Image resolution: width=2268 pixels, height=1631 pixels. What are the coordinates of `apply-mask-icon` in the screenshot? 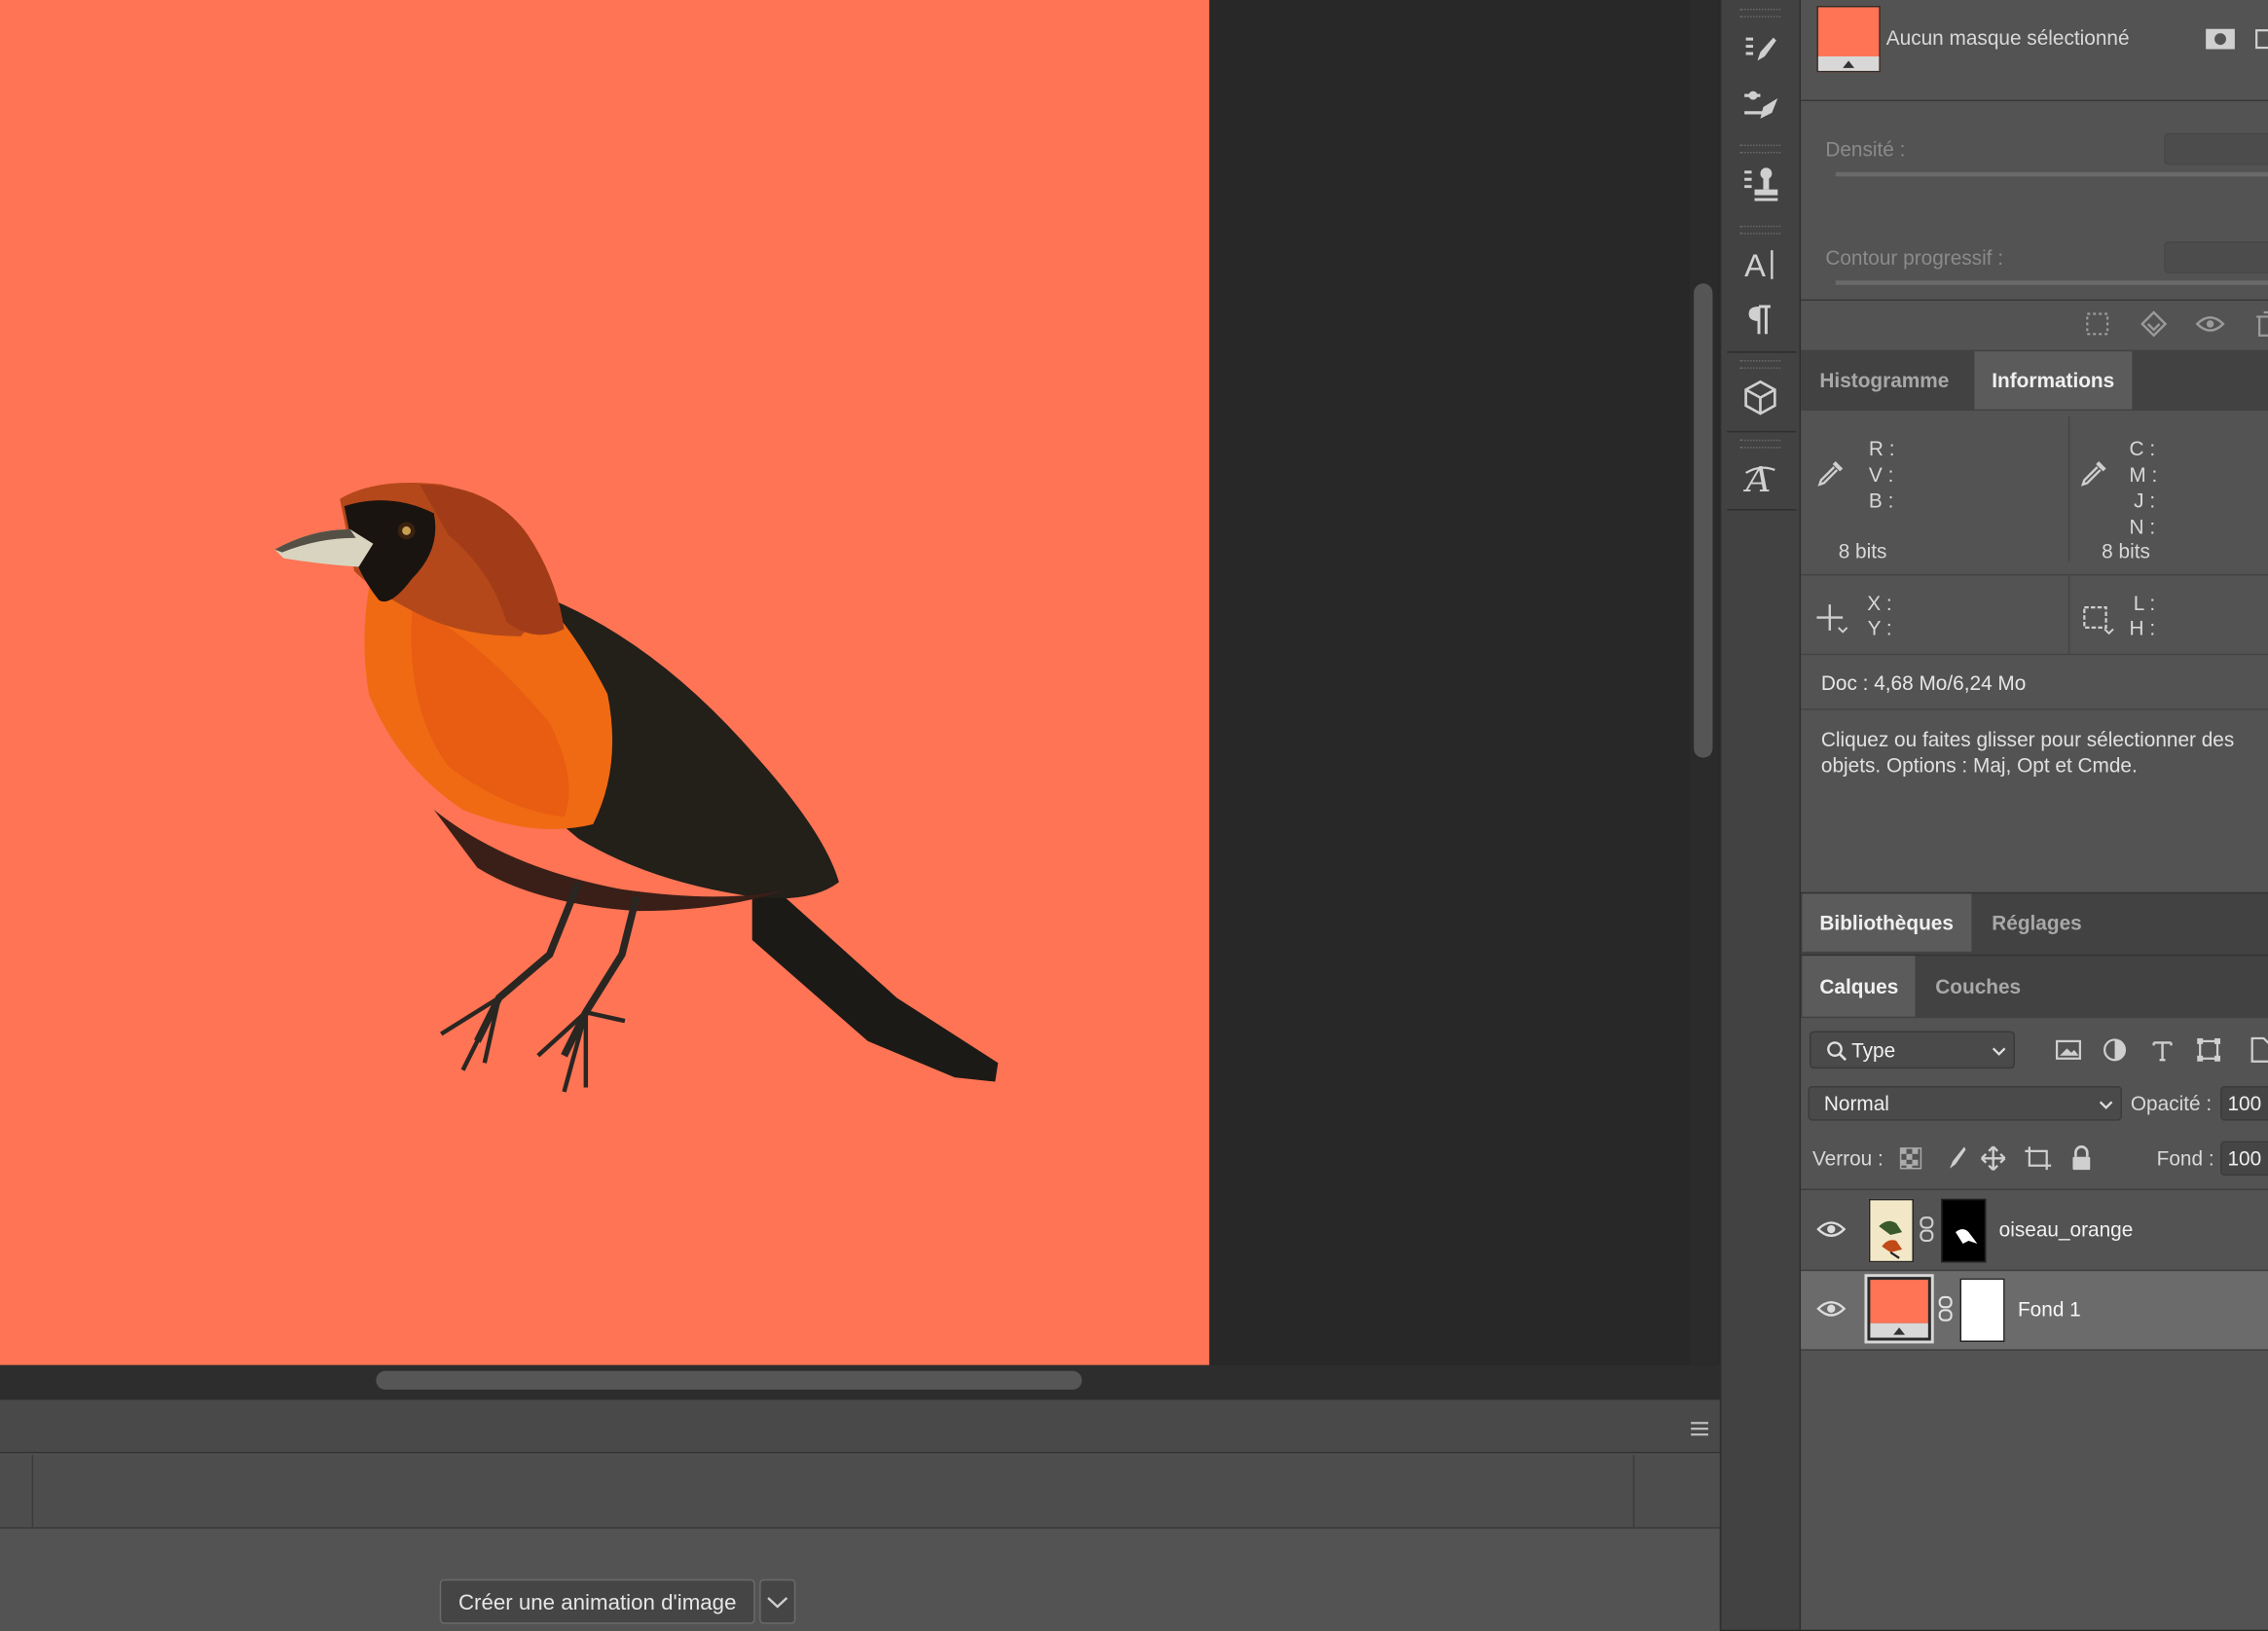 It's located at (2154, 324).